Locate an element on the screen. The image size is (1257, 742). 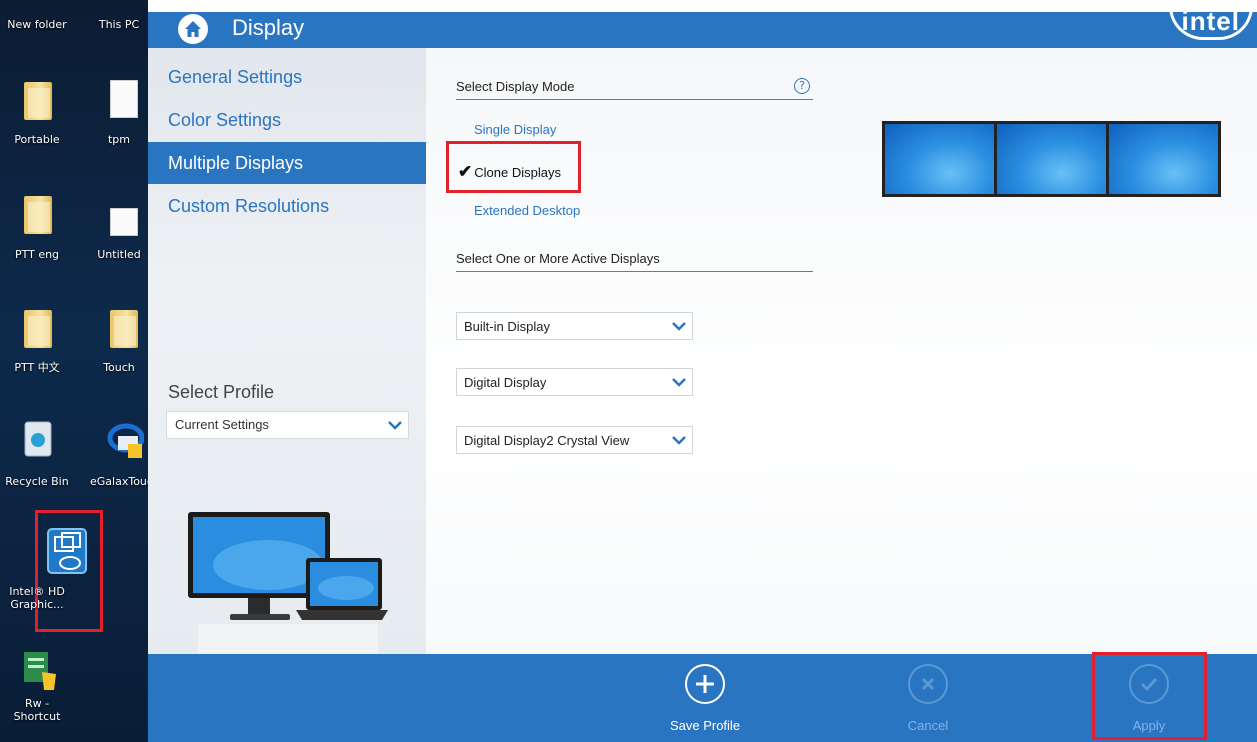
document-icon is located at coordinates (124, 99).